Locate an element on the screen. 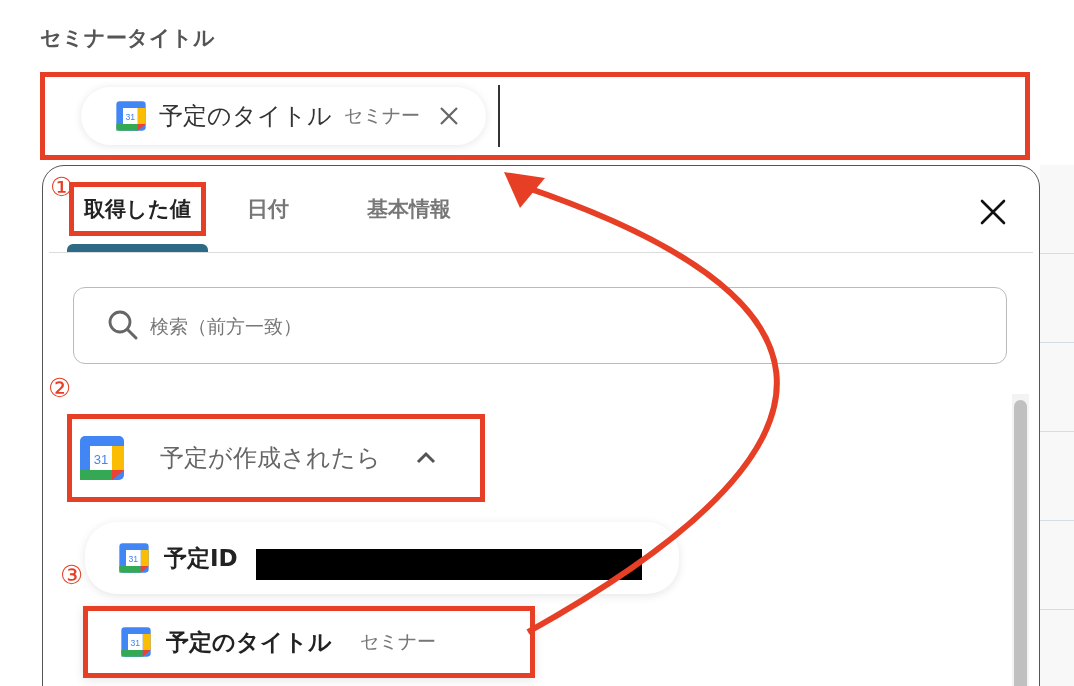 The width and height of the screenshot is (1074, 686). text-cursor is located at coordinates (499, 116).